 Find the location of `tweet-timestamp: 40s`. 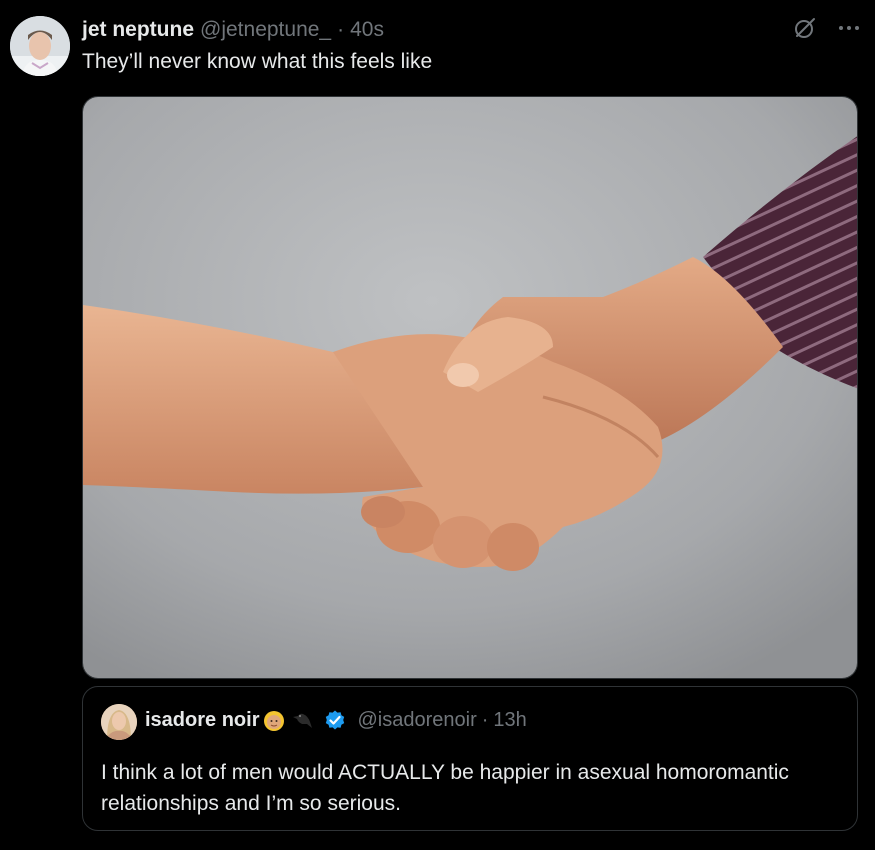

tweet-timestamp: 40s is located at coordinates (367, 30).